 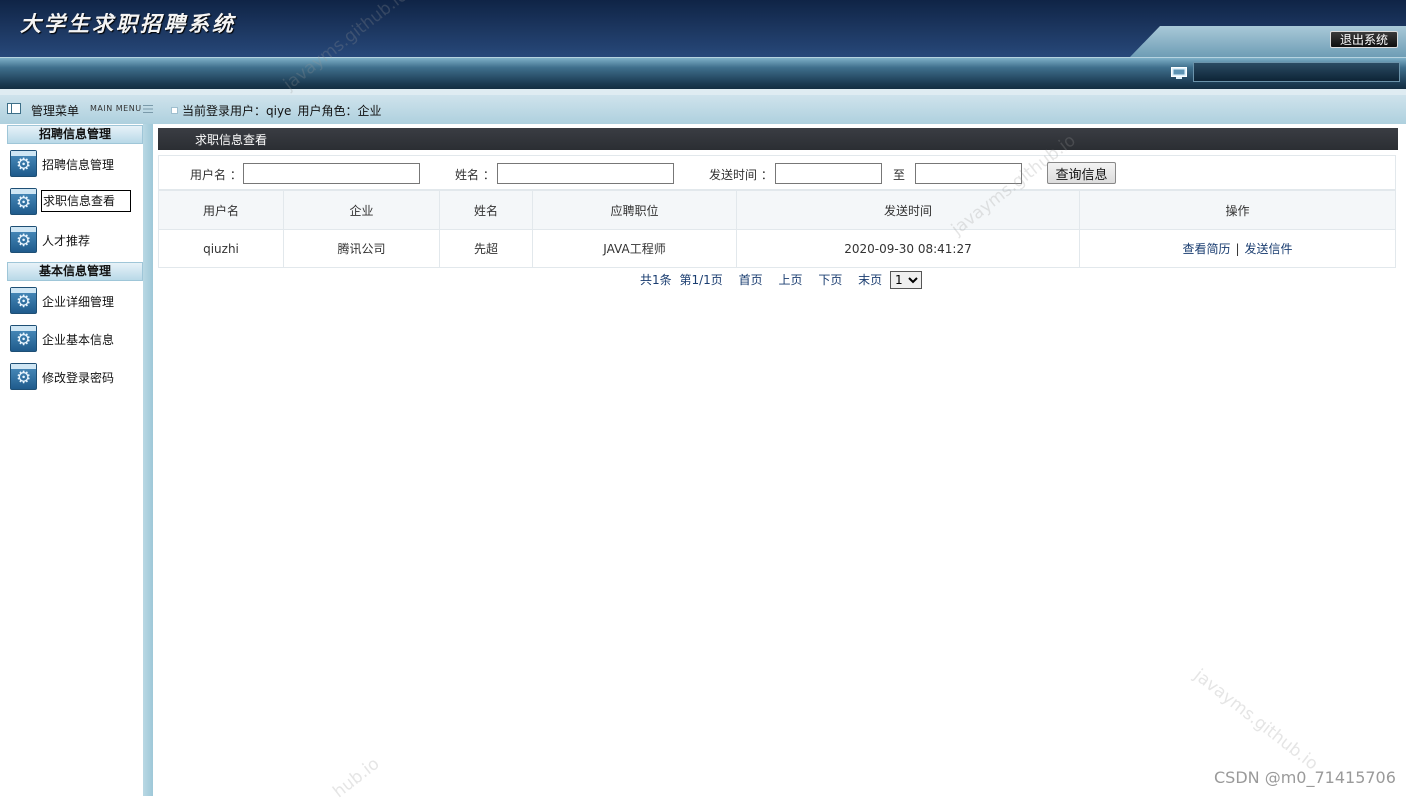 What do you see at coordinates (703, 28) in the screenshot?
I see `top-header: 大学生求职招聘系统 退出系统` at bounding box center [703, 28].